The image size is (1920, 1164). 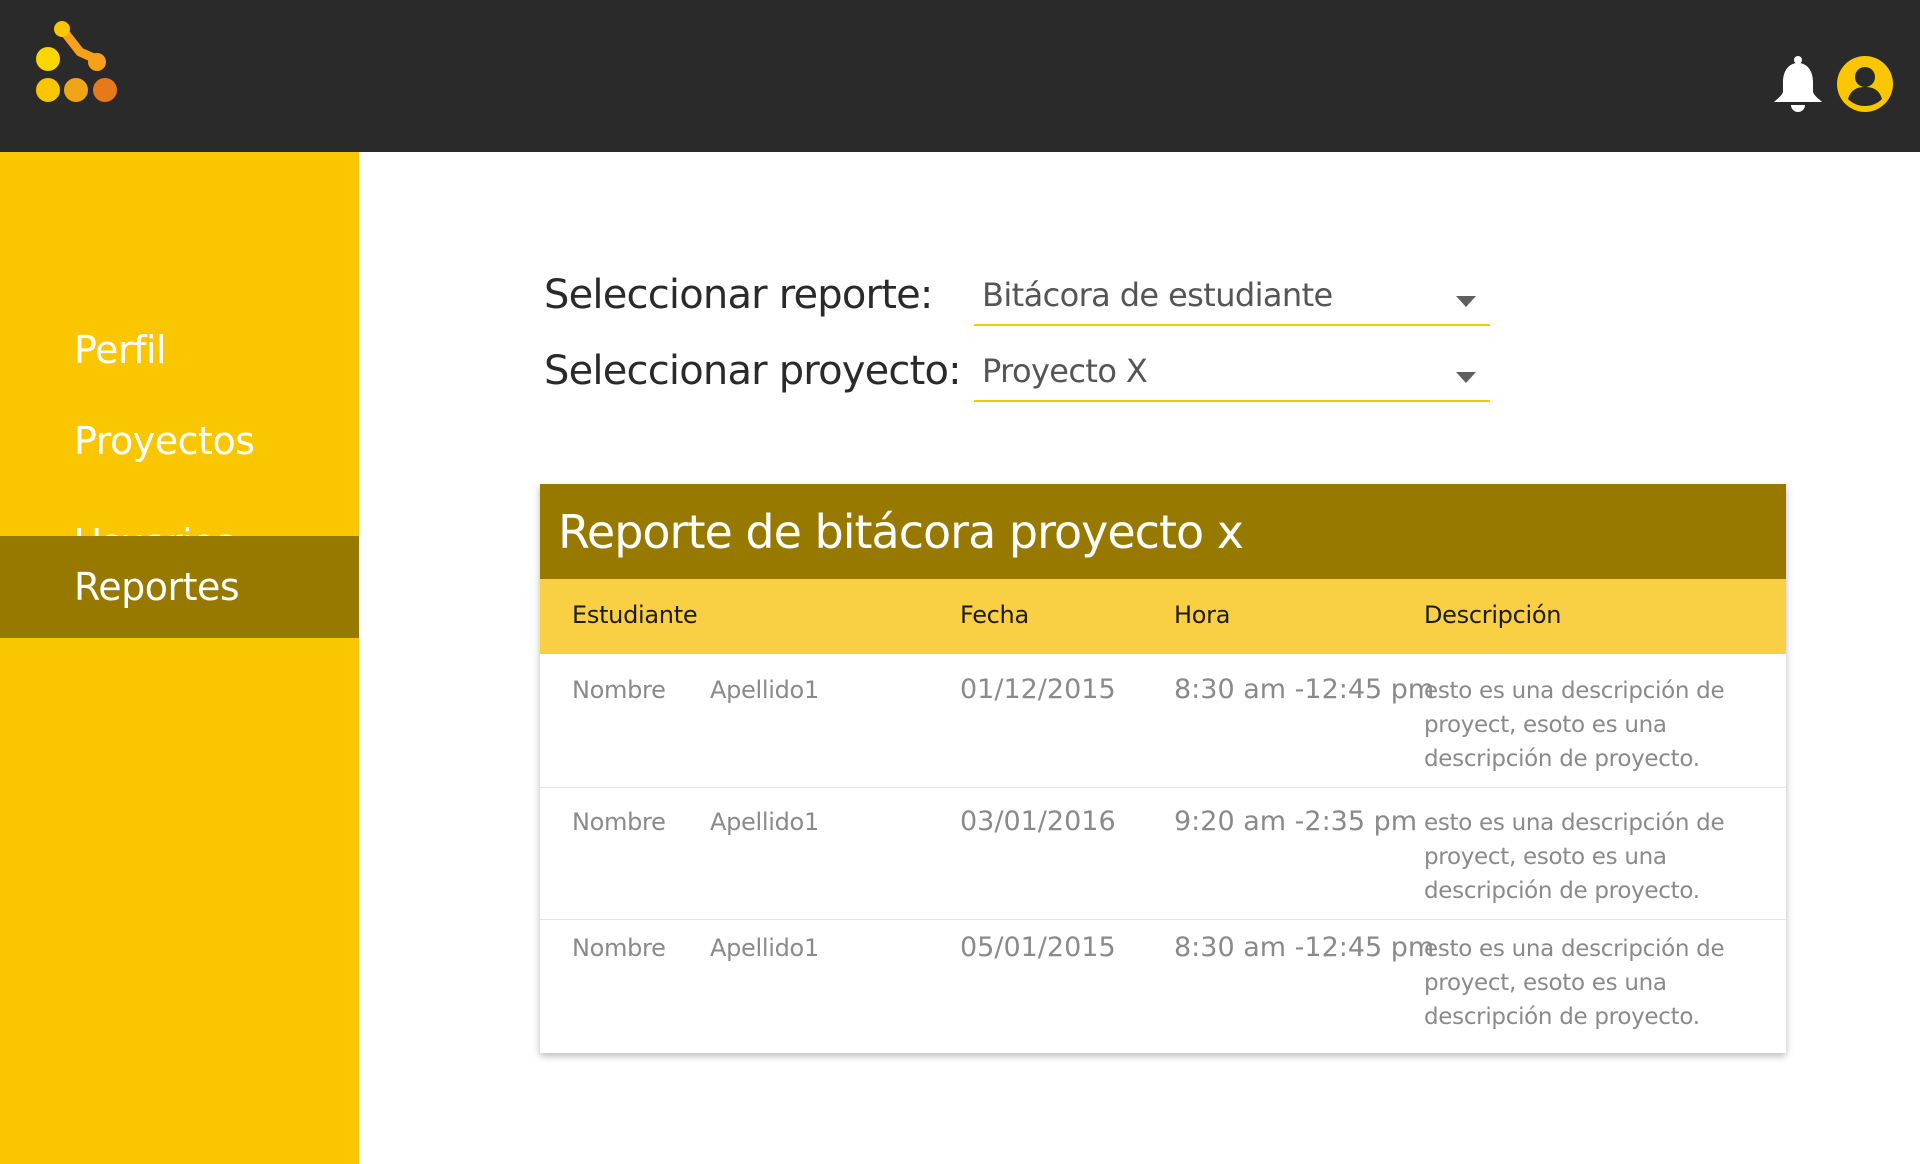 I want to click on table-header-row: Estudiante Fecha Hora Descripción, so click(x=1163, y=616).